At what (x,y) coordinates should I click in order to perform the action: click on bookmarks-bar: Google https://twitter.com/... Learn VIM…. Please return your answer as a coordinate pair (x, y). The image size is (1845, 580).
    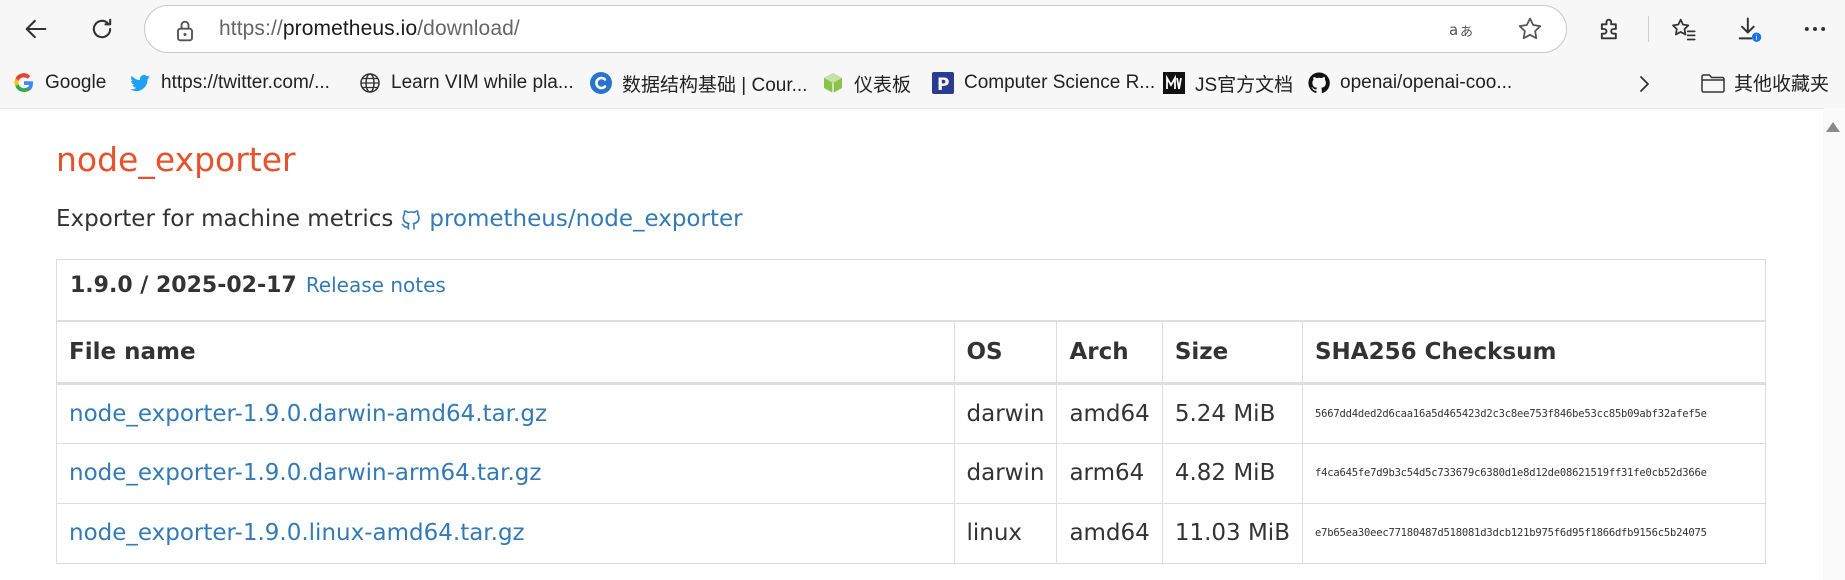
    Looking at the image, I should click on (922, 83).